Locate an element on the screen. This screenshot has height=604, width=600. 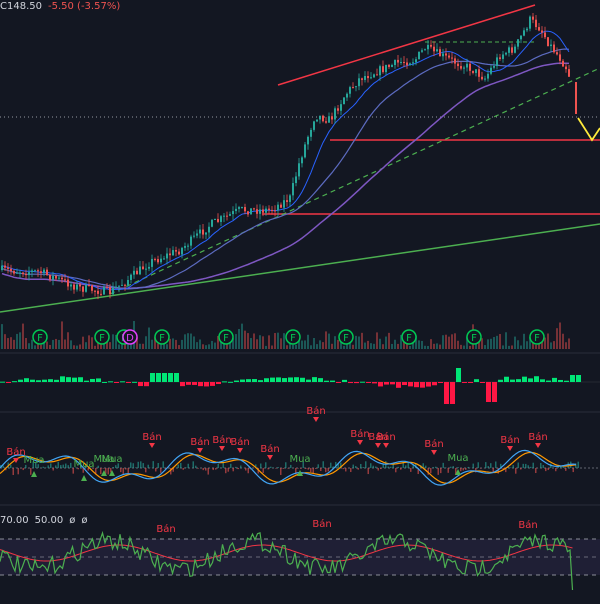
rsi-sell-signal-label: Bán is located at coordinates (321, 524).